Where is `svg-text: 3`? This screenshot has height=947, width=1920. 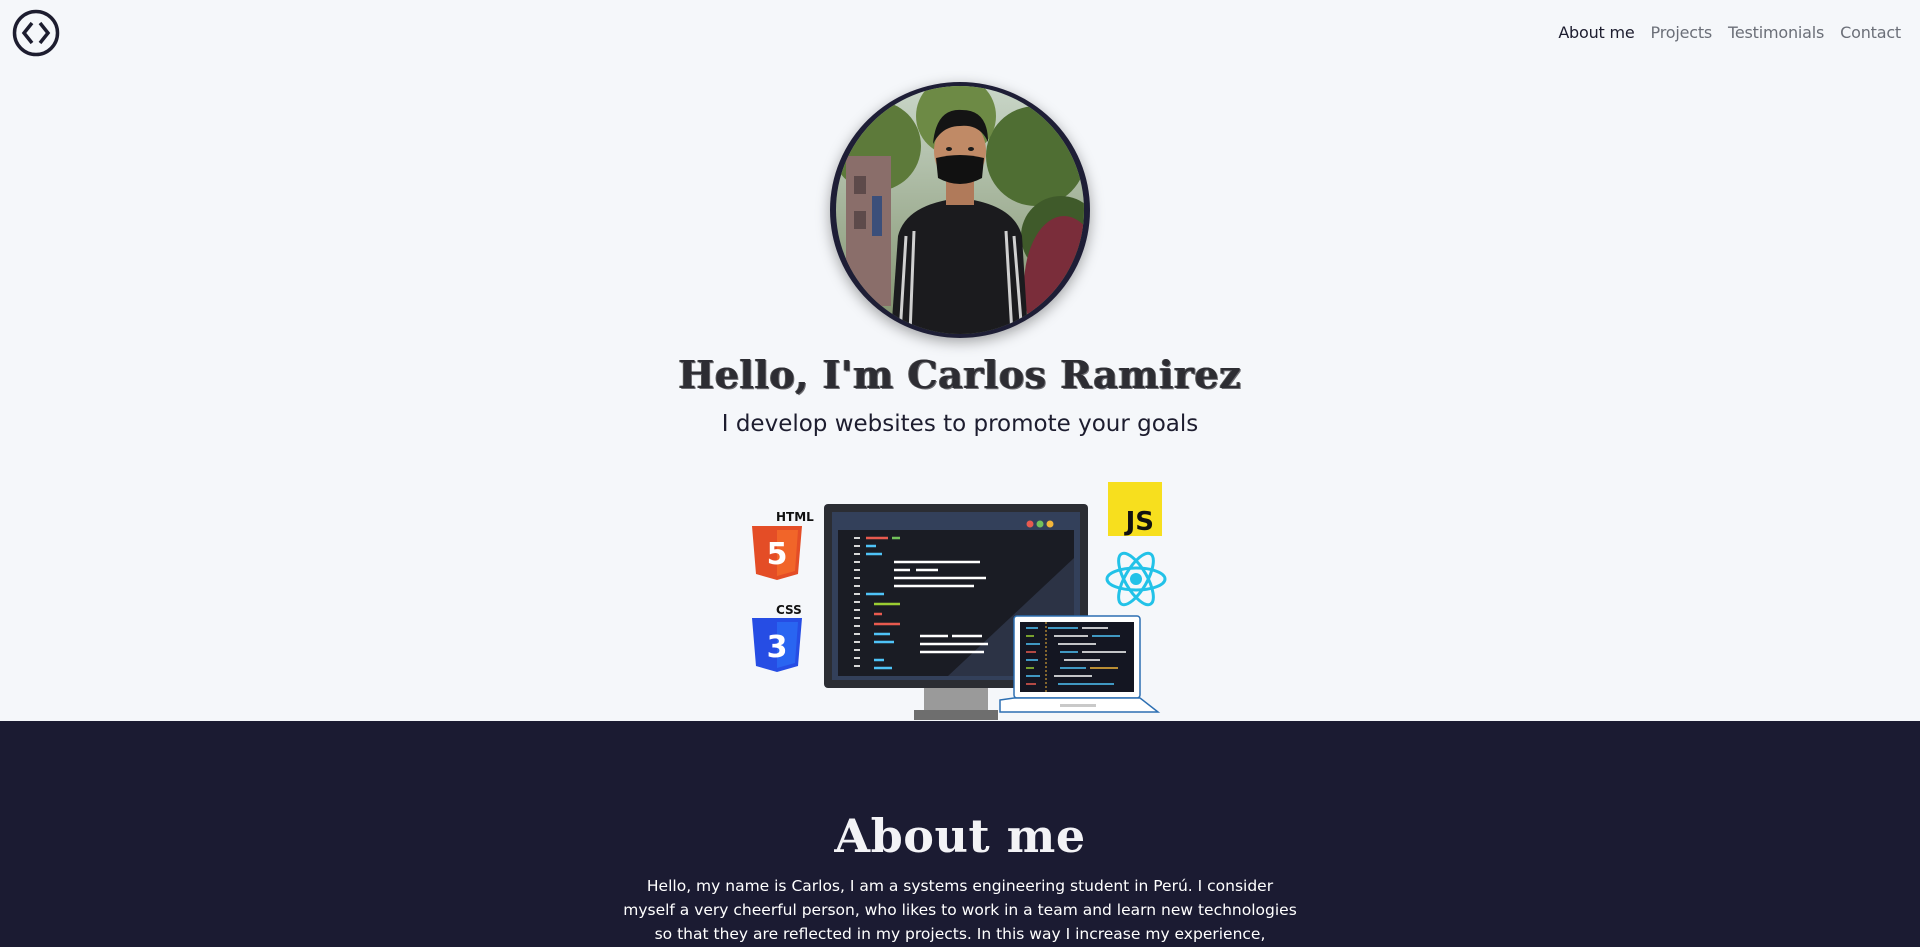 svg-text: 3 is located at coordinates (777, 647).